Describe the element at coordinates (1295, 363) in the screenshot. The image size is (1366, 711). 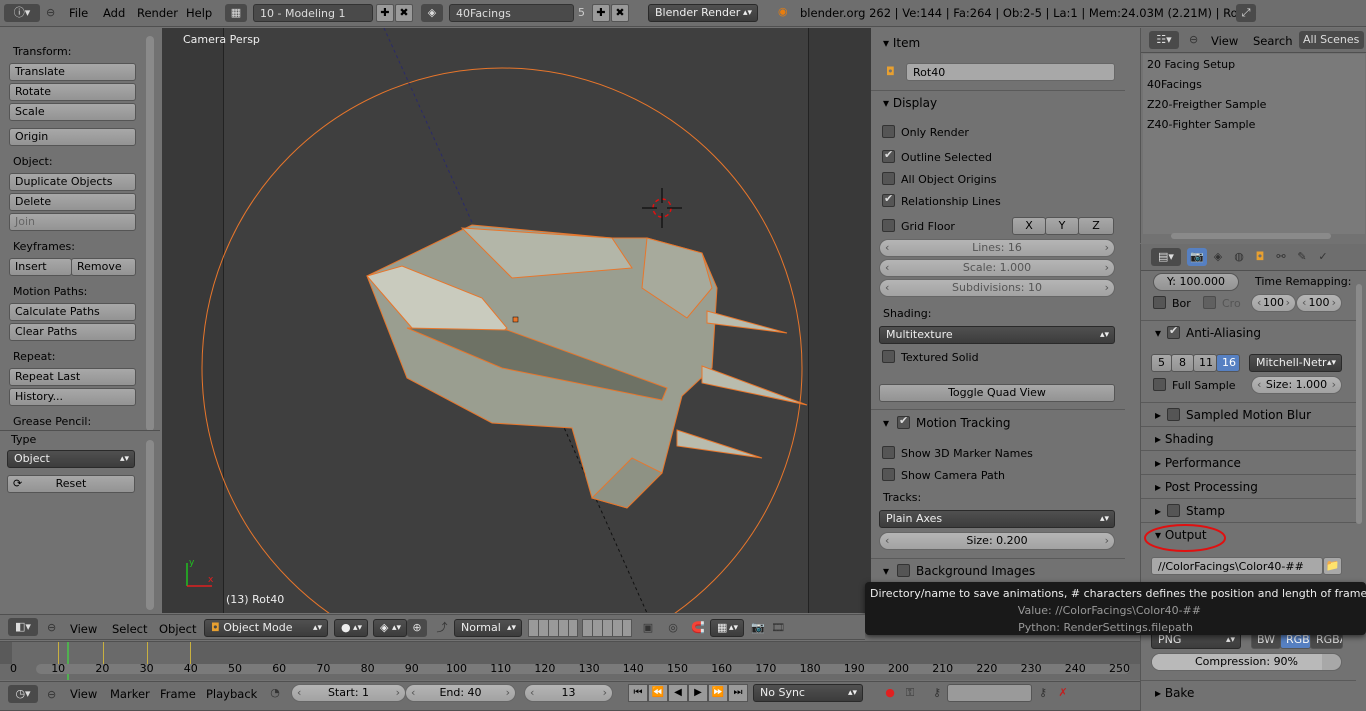
I see `aa-filter-dropdown: Mitchell-Netr ▴▾` at that location.